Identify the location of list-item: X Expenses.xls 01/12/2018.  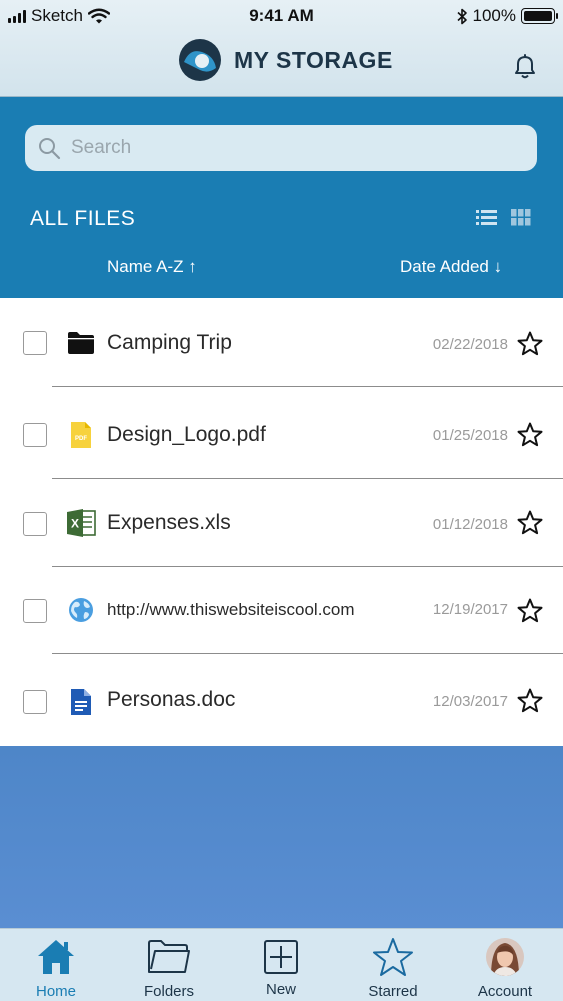
(281, 523).